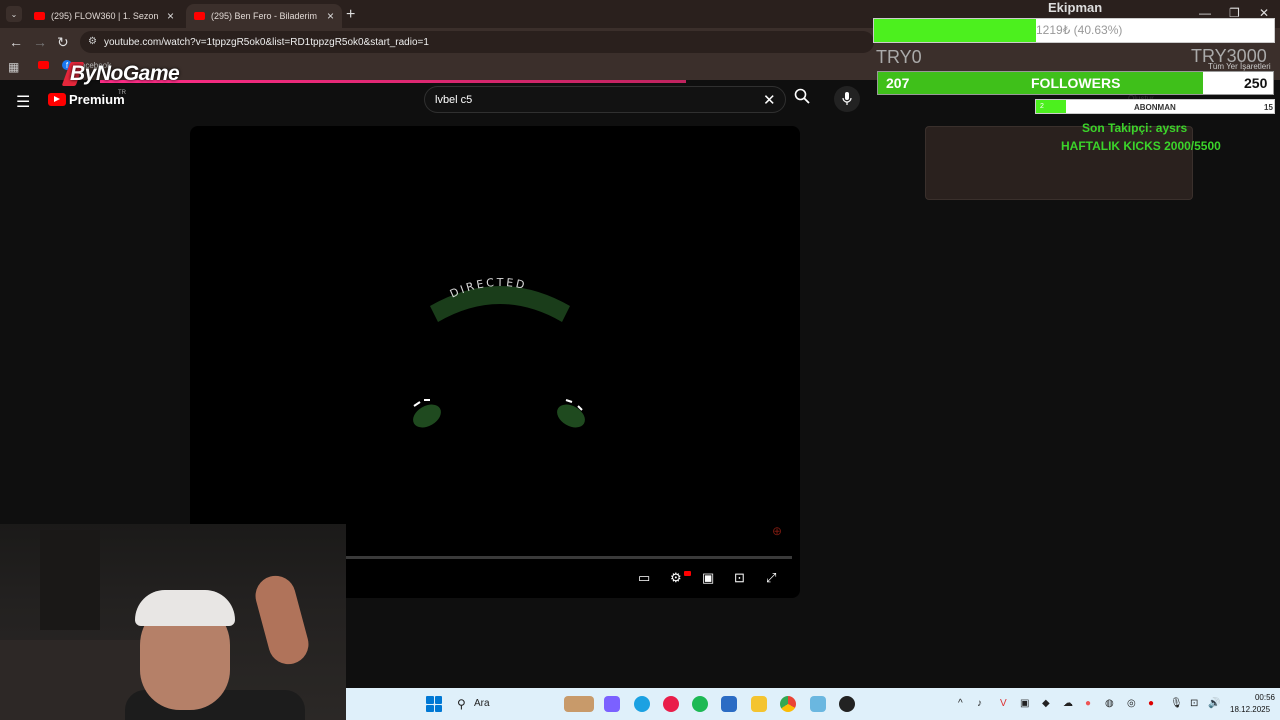  Describe the element at coordinates (1003, 703) in the screenshot. I see `tray-valorant-icon: V` at that location.